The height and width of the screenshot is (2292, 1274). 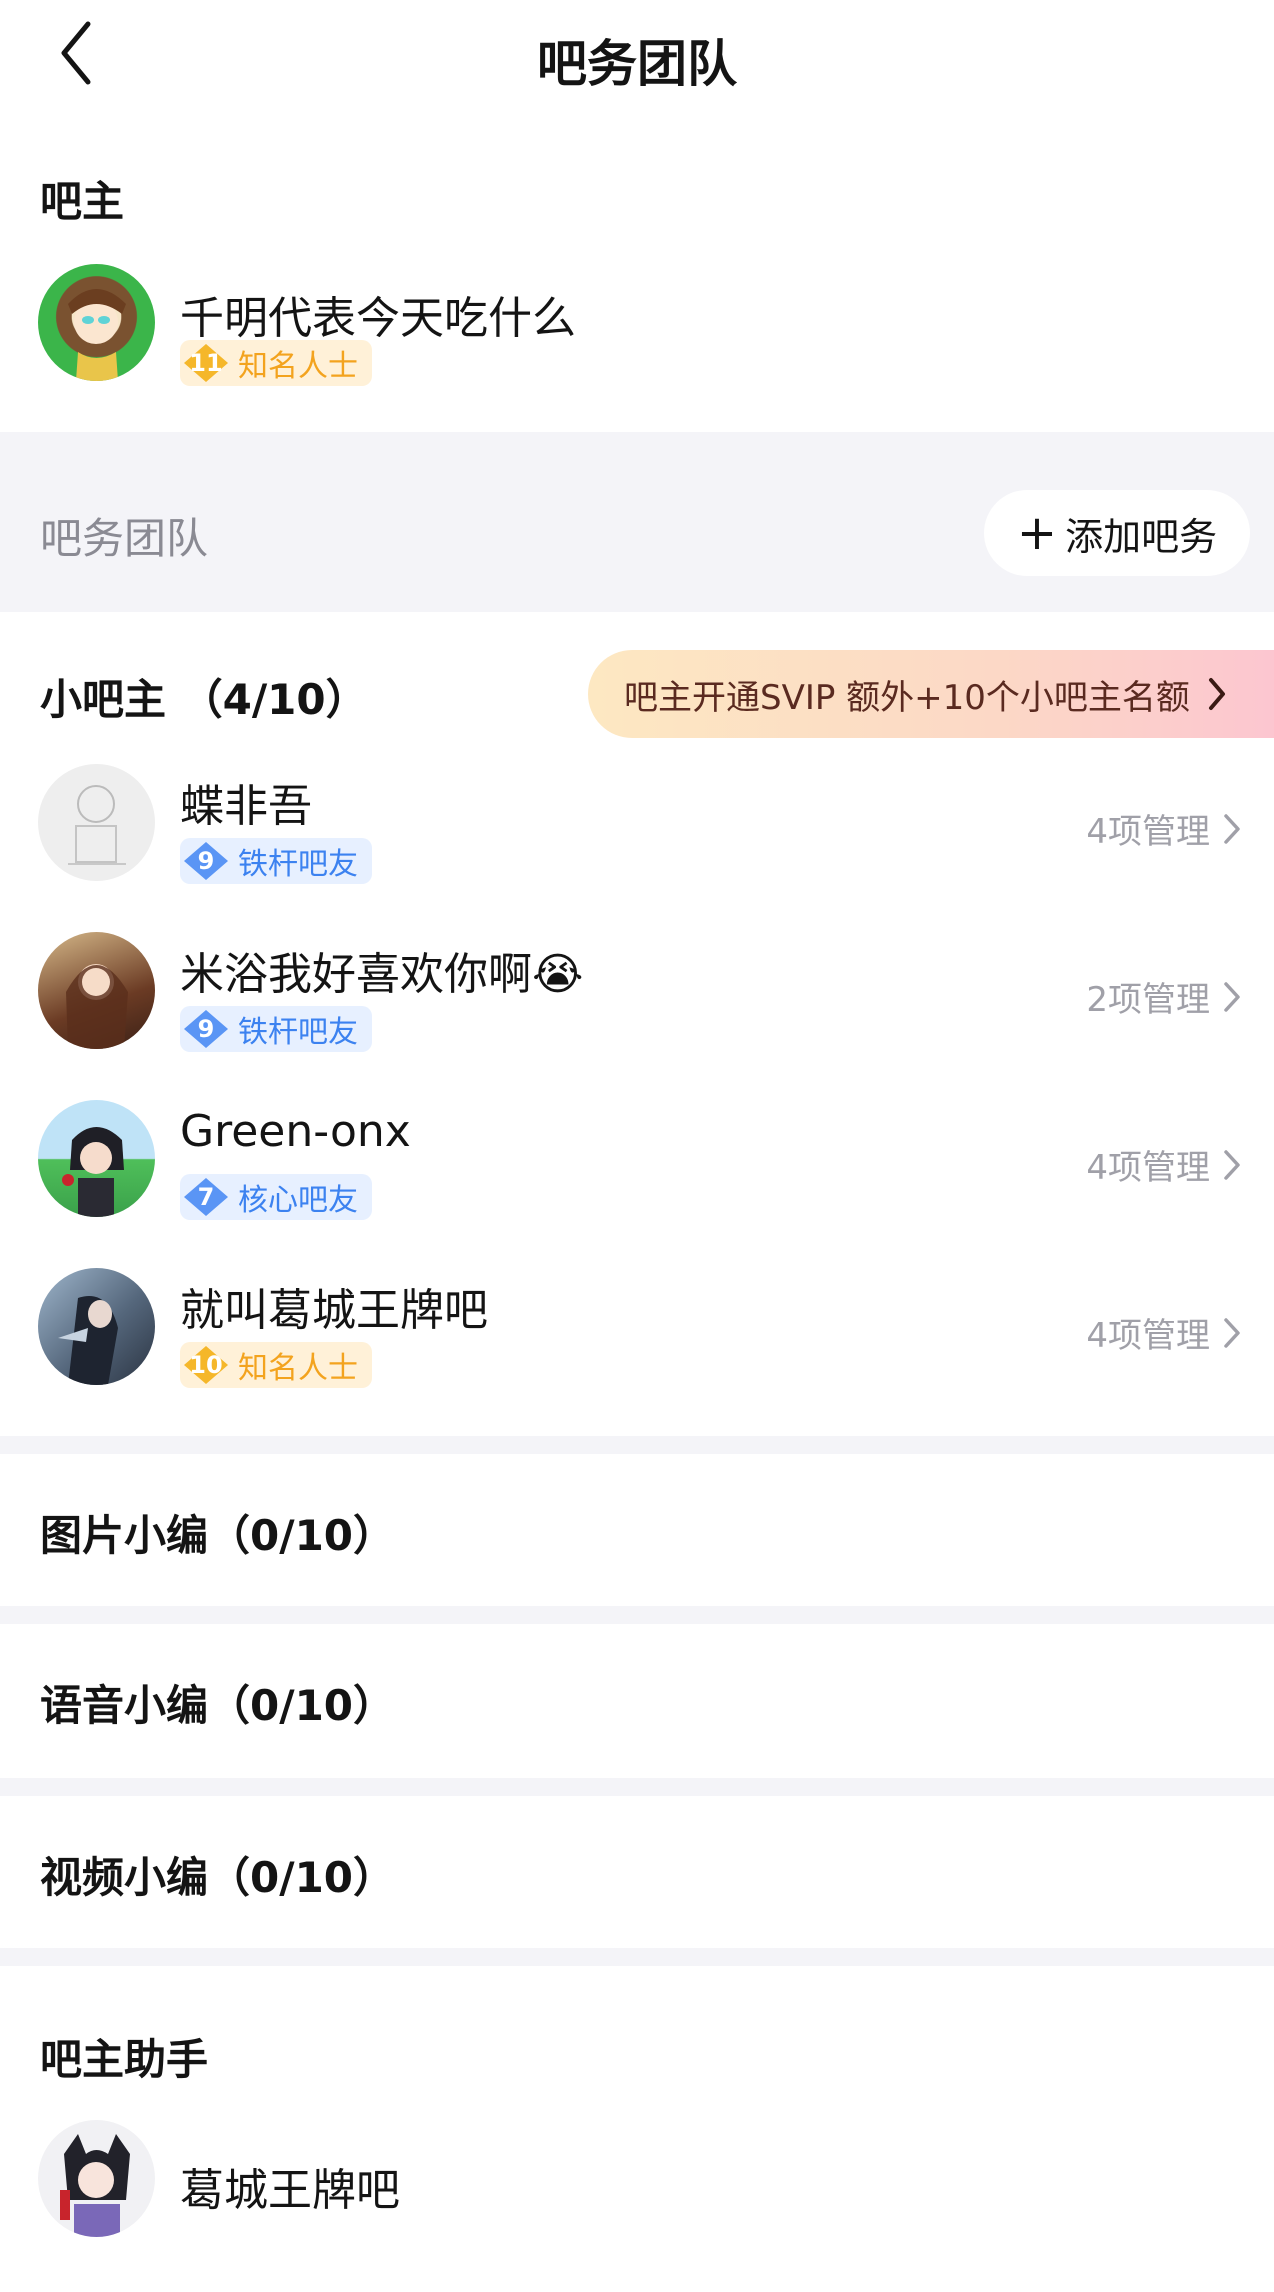 I want to click on list-item: 就叫葛城王牌吧 10 知名人士 4项管理, so click(x=637, y=1340).